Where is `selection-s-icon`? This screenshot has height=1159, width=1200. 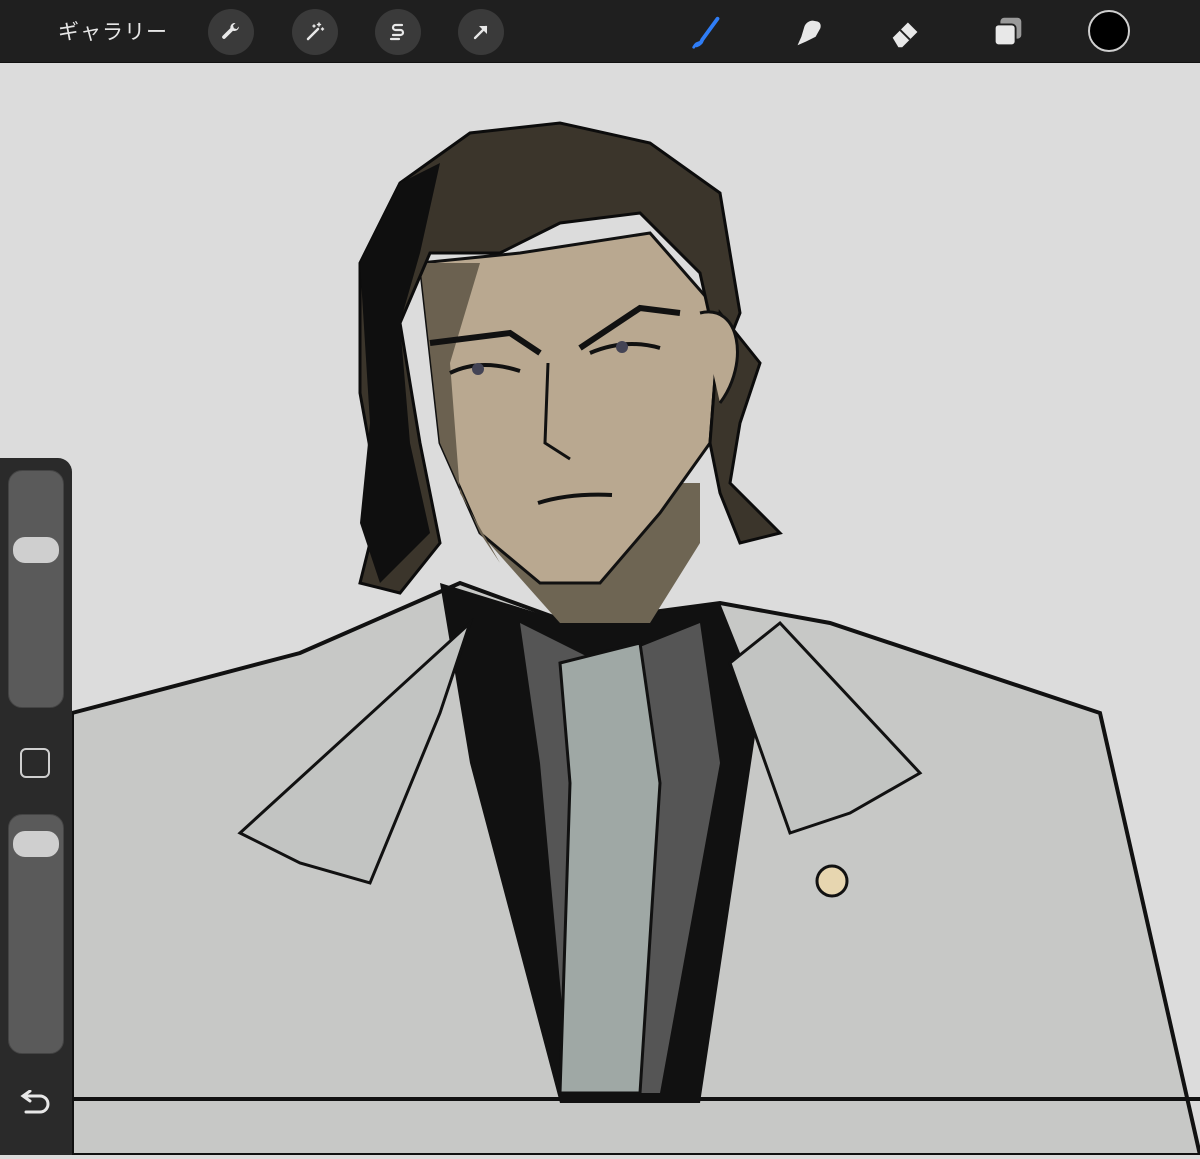
selection-s-icon is located at coordinates (397, 32).